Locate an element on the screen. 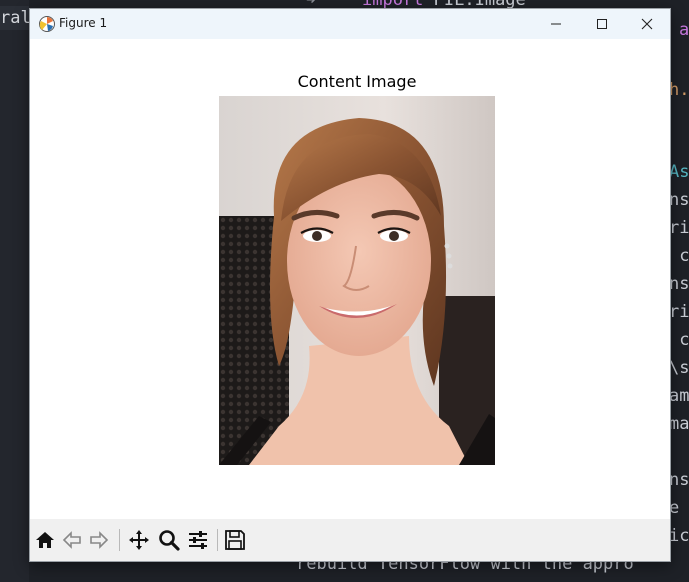 This screenshot has width=689, height=582. minimize-button is located at coordinates (556, 24).